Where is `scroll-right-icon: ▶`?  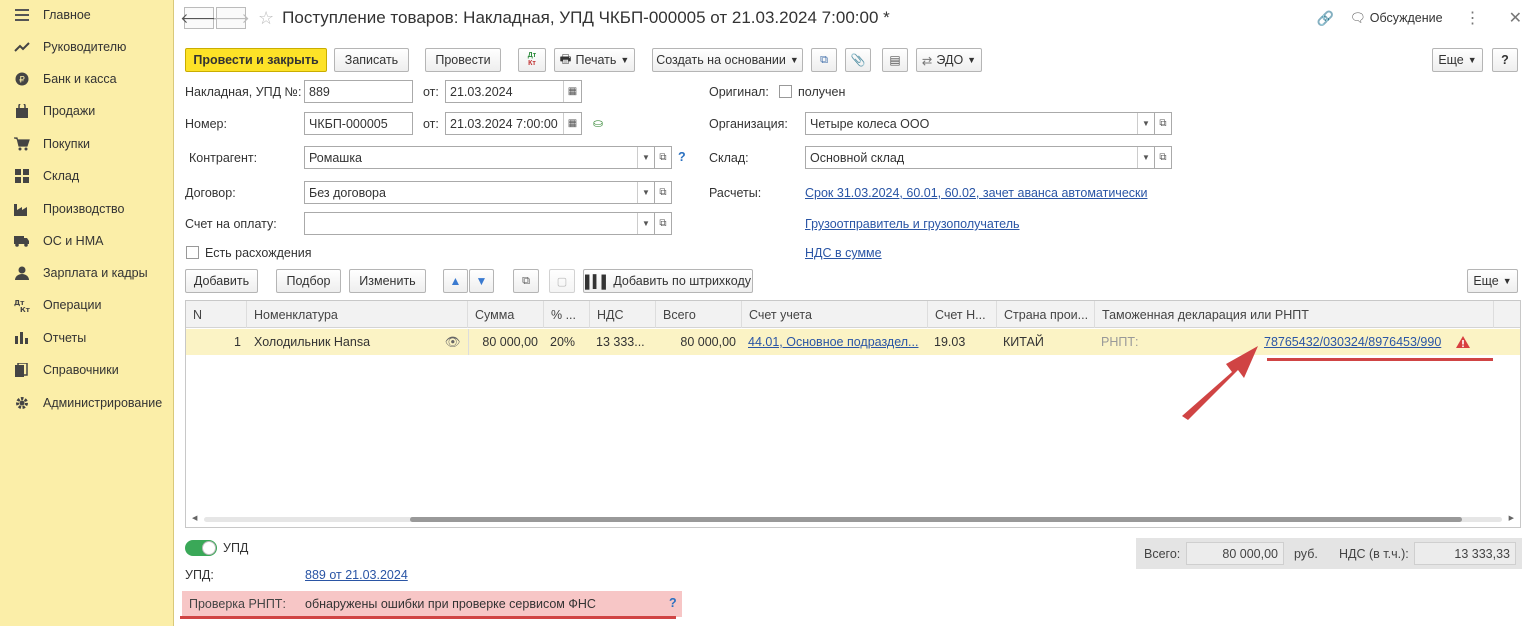
scroll-right-icon: ▶ is located at coordinates (1511, 518).